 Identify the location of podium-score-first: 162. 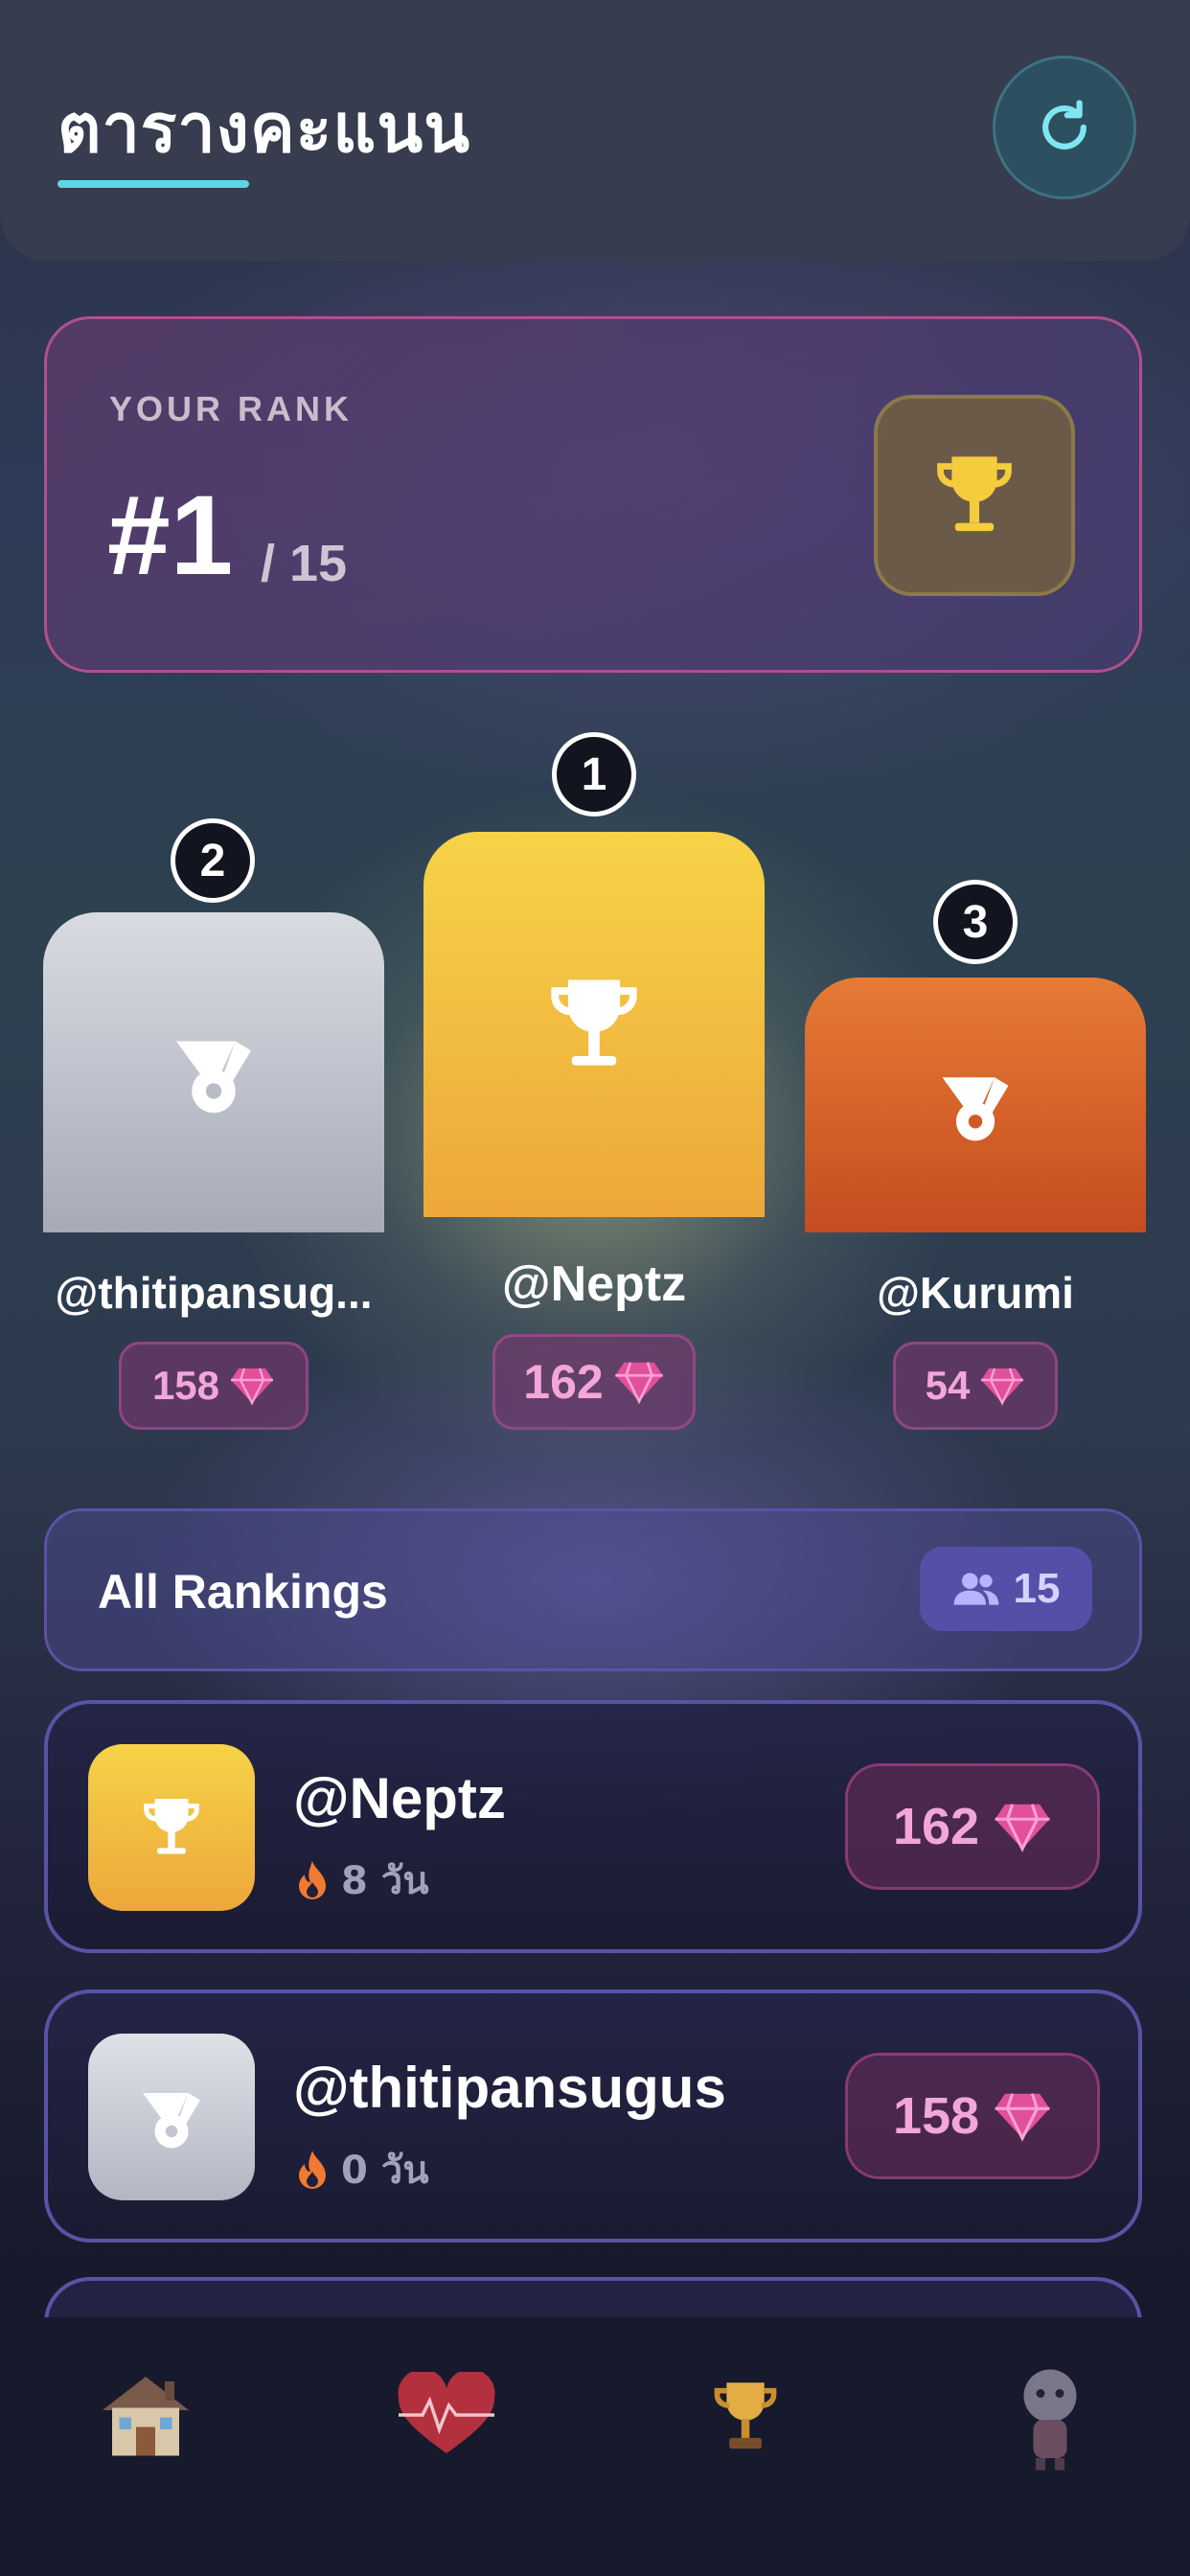
(594, 1382).